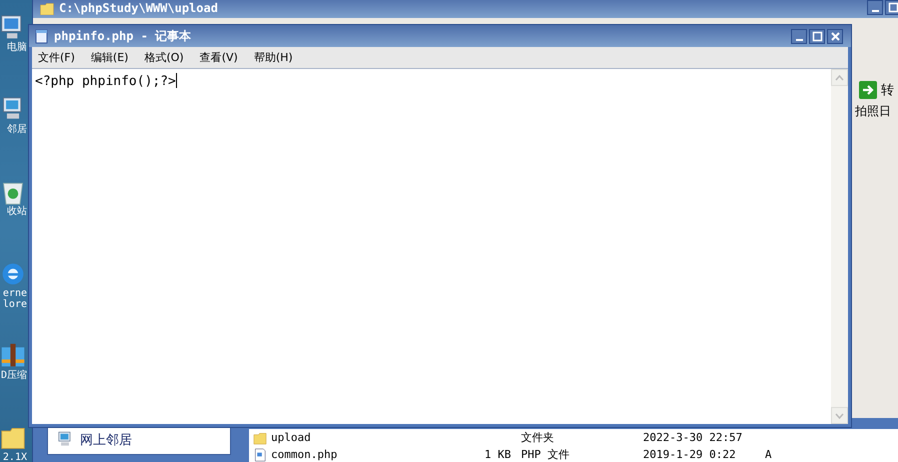 This screenshot has width=898, height=462. Describe the element at coordinates (17, 211) in the screenshot. I see `desktop-icon-label: 收站` at that location.